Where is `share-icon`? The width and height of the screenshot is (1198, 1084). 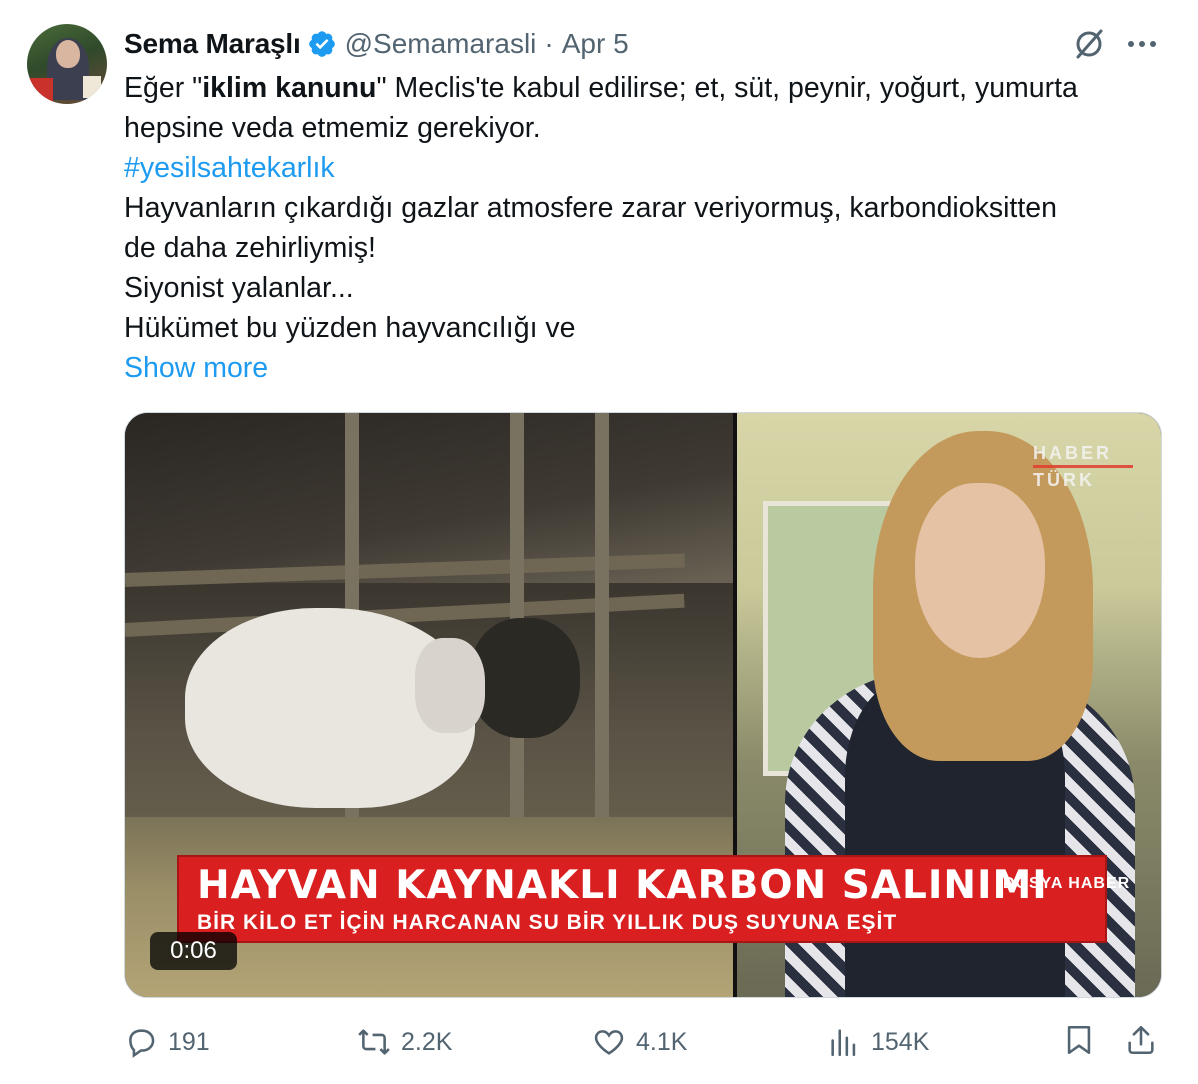
share-icon is located at coordinates (1141, 1040).